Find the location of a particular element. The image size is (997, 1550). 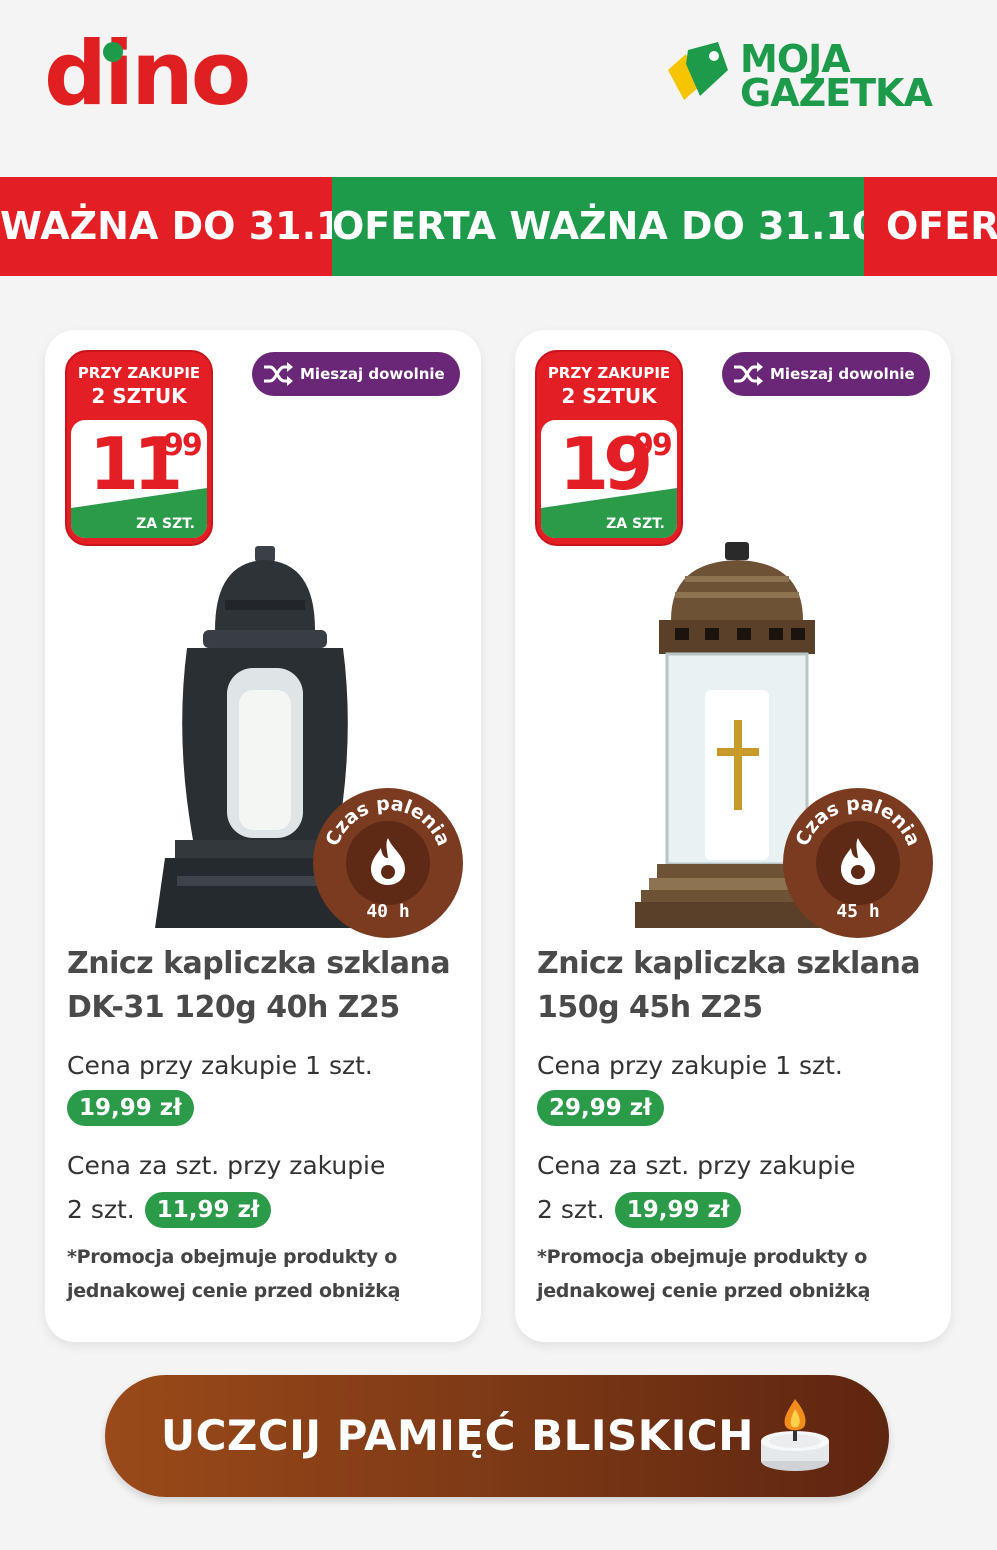

dino-logo: dino is located at coordinates (147, 74).